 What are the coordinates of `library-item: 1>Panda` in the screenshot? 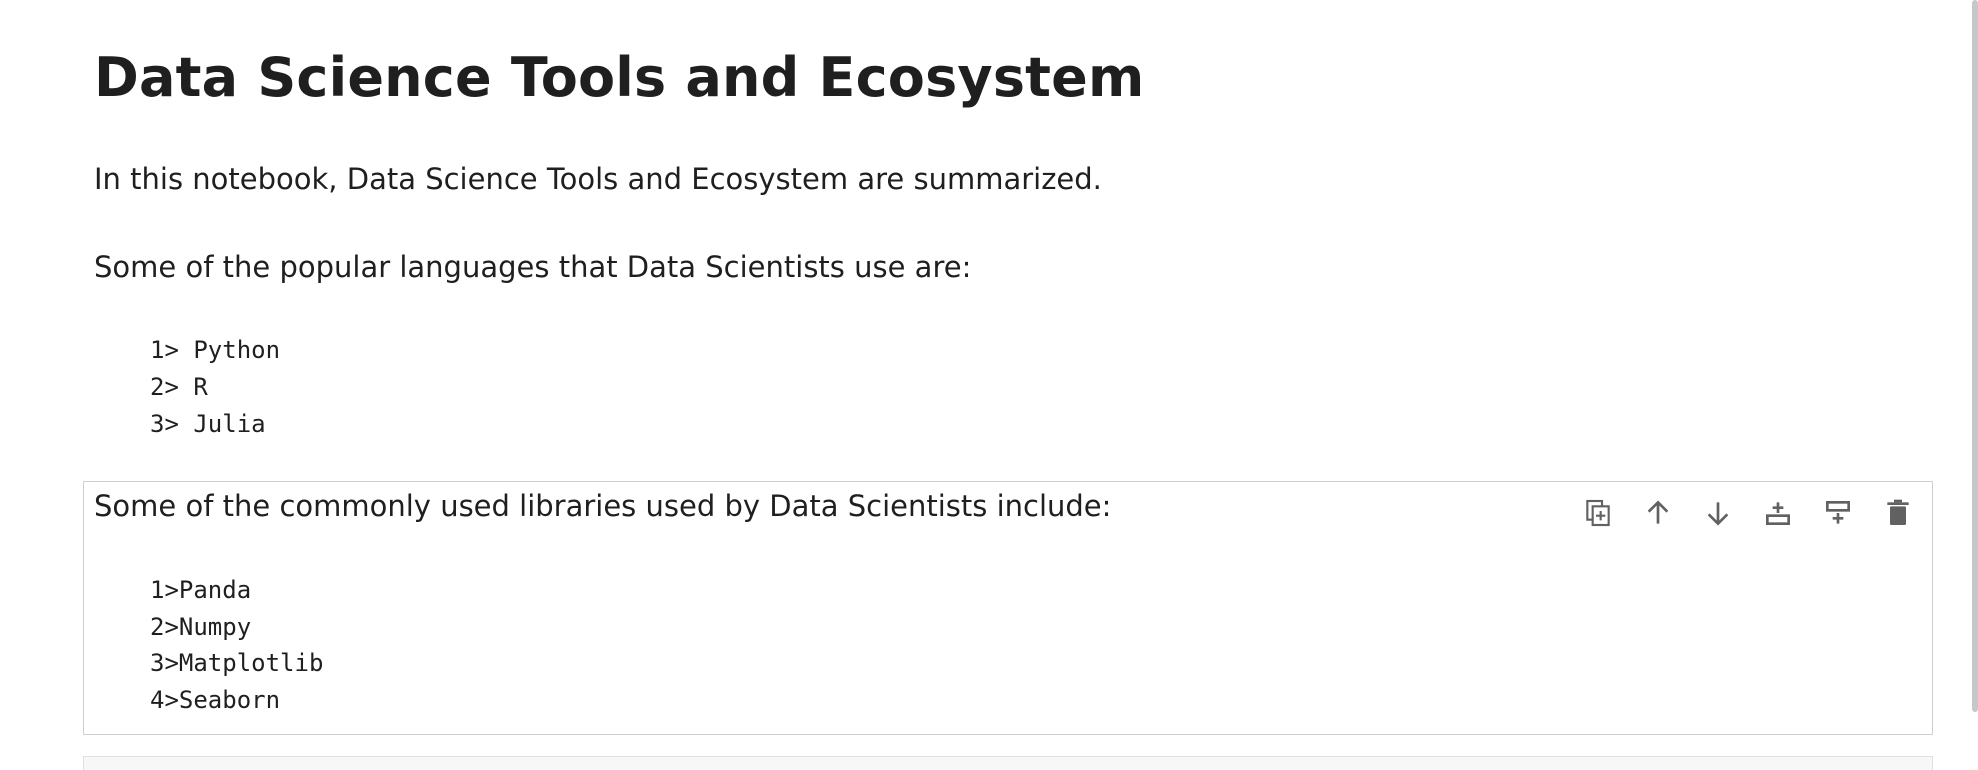 It's located at (201, 590).